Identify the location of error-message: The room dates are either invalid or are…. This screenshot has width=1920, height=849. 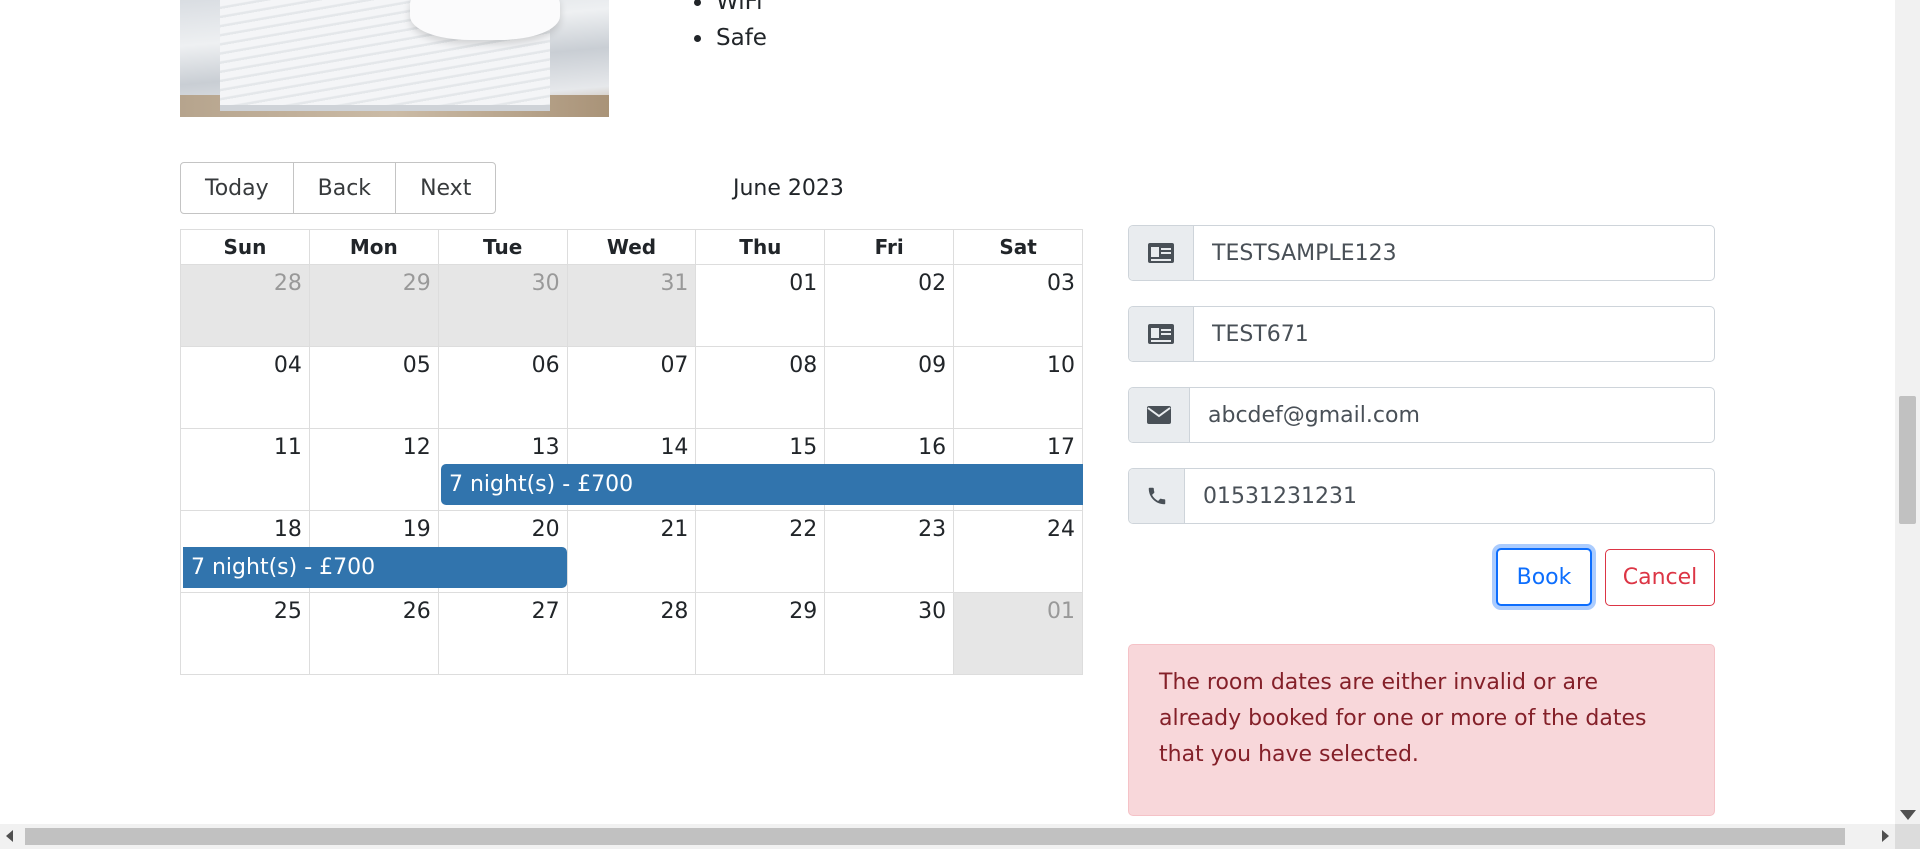
(1403, 718).